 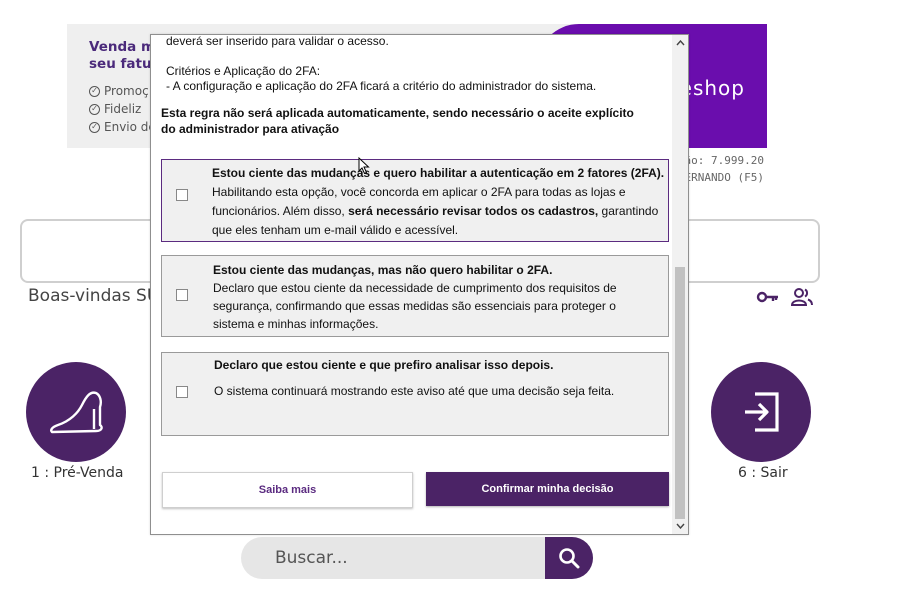 I want to click on confirm-decision-button: Confirmar minha decisão, so click(x=547, y=489).